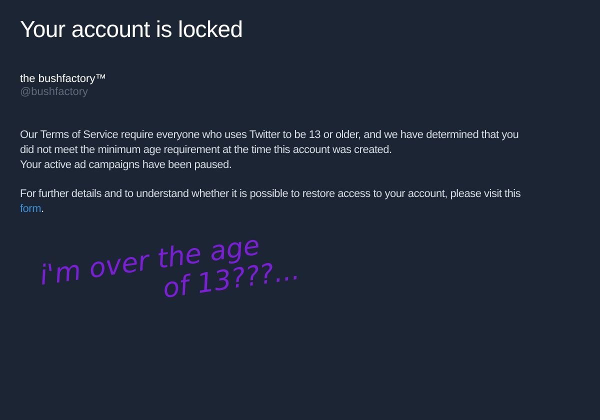 The width and height of the screenshot is (600, 420). Describe the element at coordinates (30, 209) in the screenshot. I see `form-link: form` at that location.